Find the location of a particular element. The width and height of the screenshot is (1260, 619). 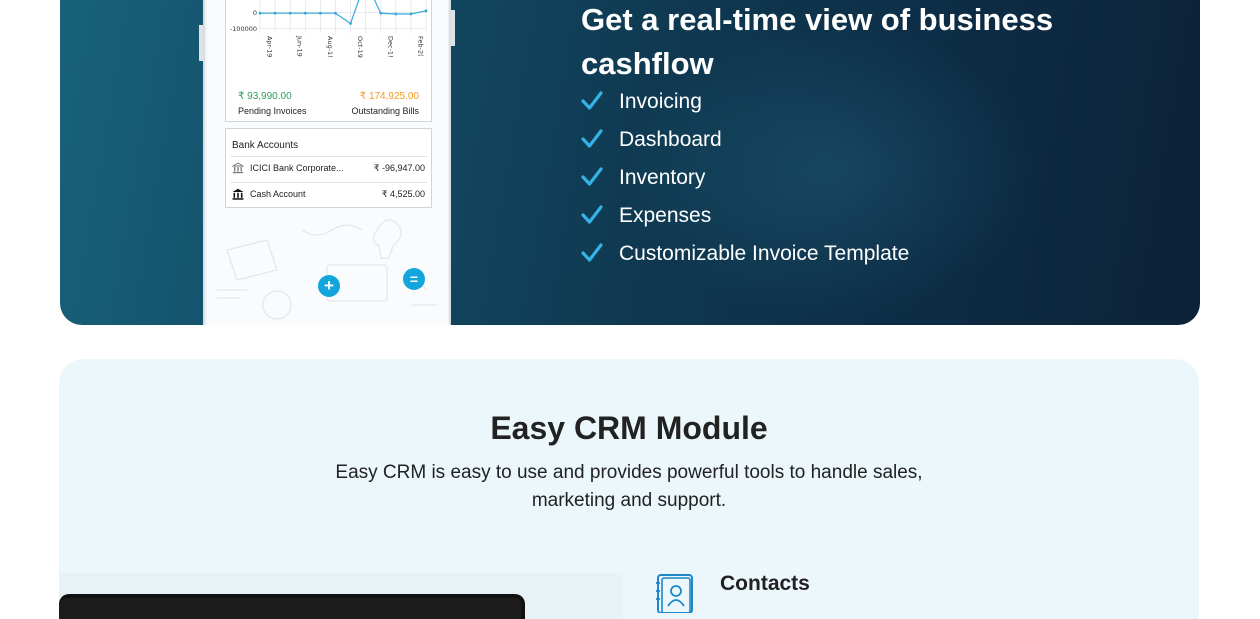

bank-account-row: ICICI Bank Corporate... ₹ -96,947.00 is located at coordinates (328, 168).